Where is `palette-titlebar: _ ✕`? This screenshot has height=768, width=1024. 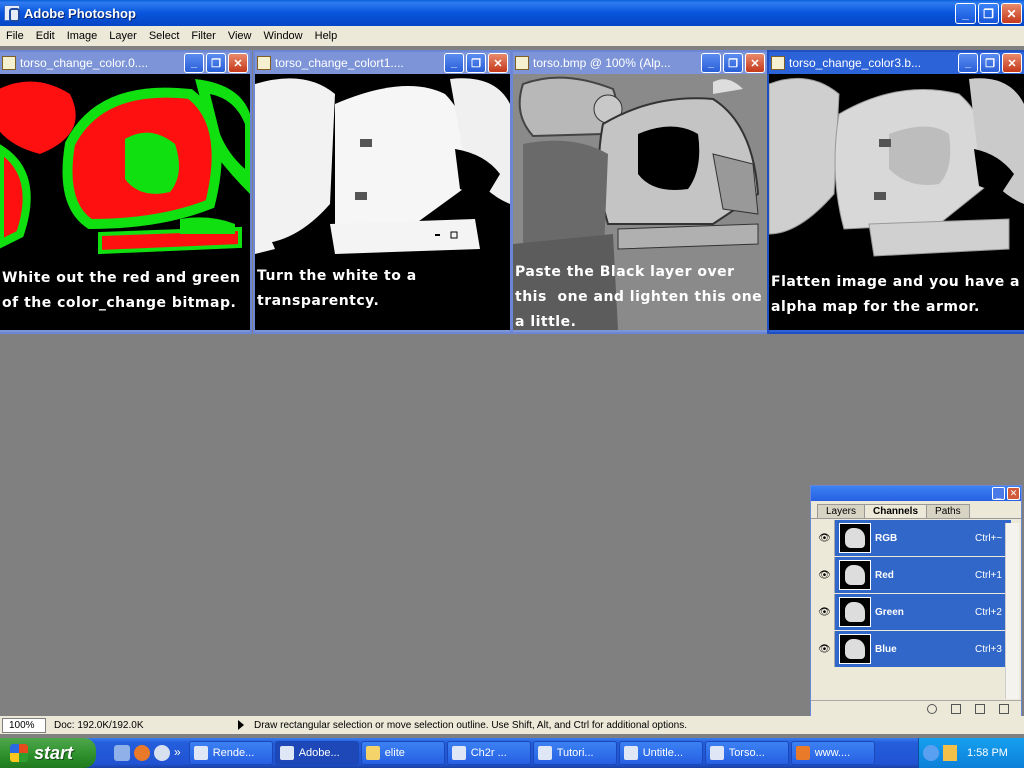
palette-titlebar: _ ✕ is located at coordinates (916, 493).